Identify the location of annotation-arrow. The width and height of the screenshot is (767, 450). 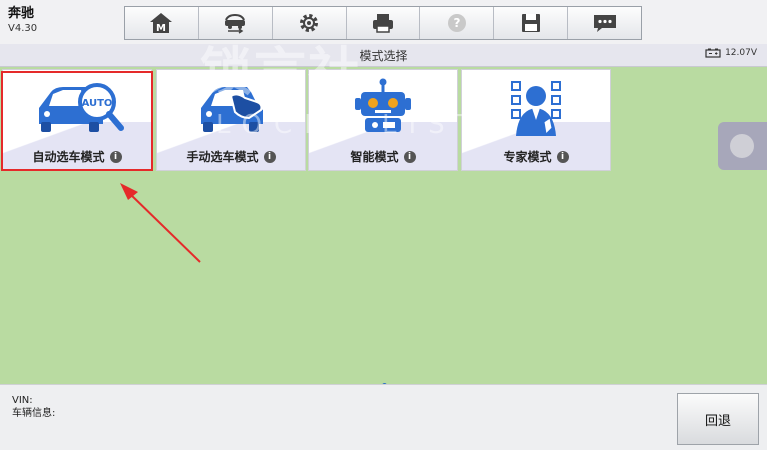
(160, 223).